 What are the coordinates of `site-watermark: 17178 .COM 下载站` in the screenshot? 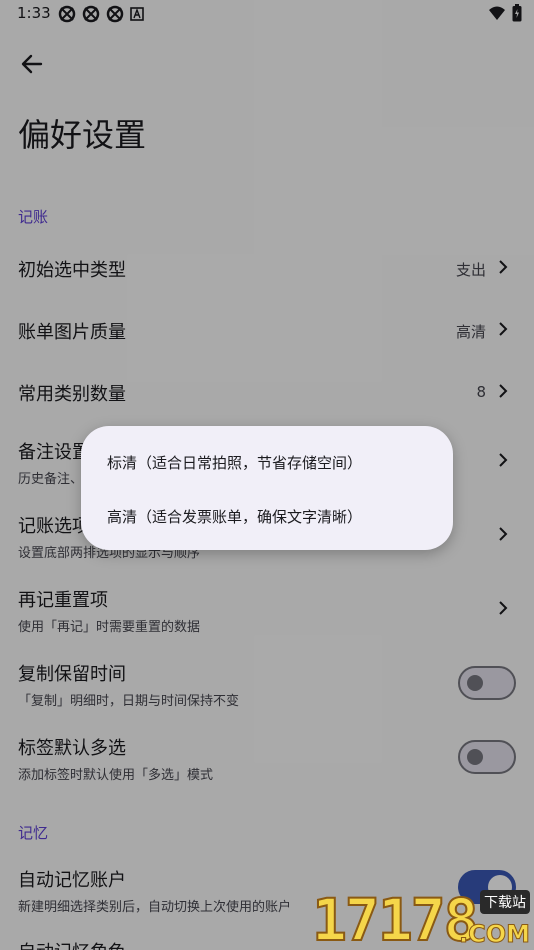 It's located at (422, 917).